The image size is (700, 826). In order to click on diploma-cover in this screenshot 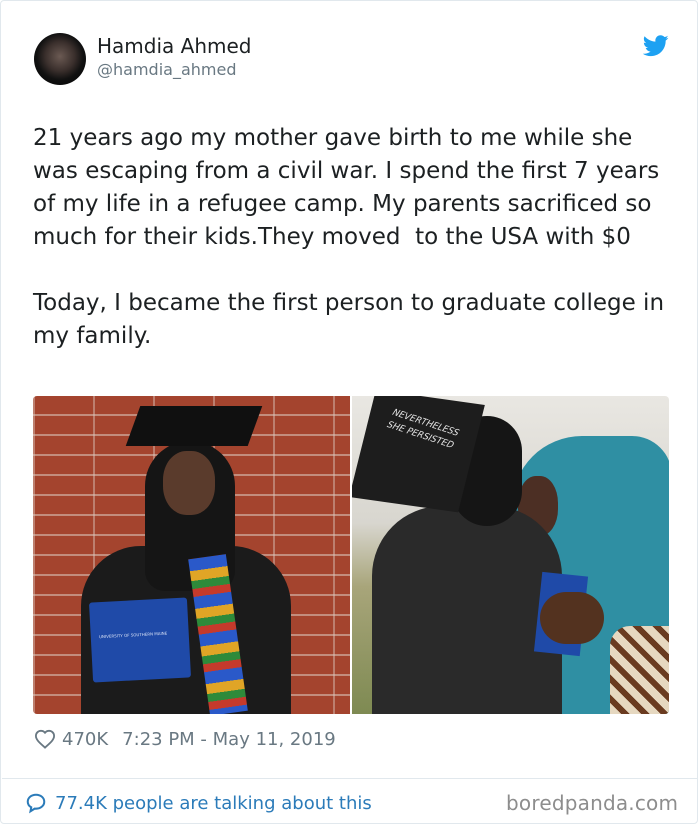, I will do `click(140, 640)`.